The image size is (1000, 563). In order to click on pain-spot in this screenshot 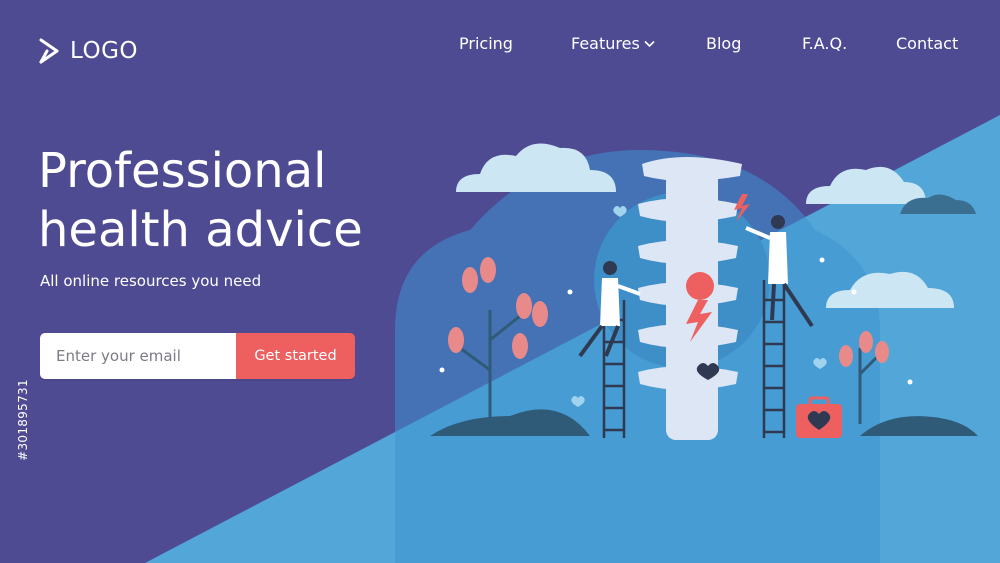, I will do `click(700, 286)`.